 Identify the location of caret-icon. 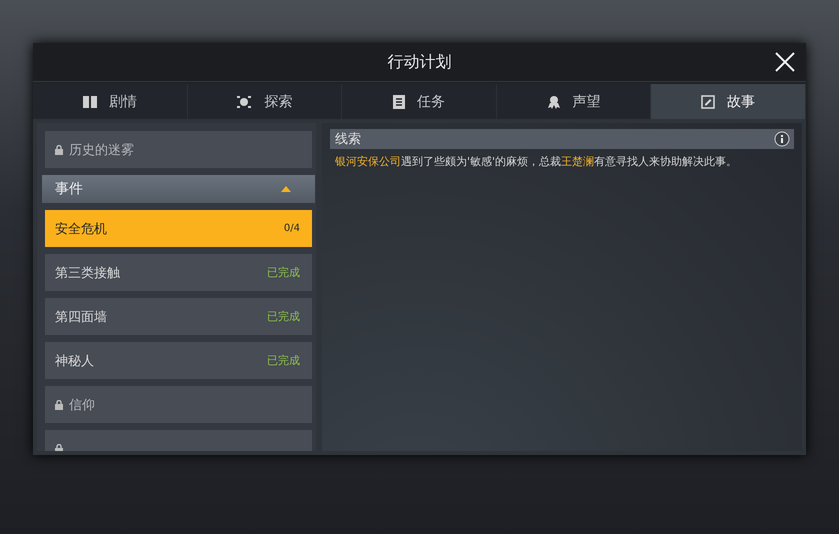
(286, 189).